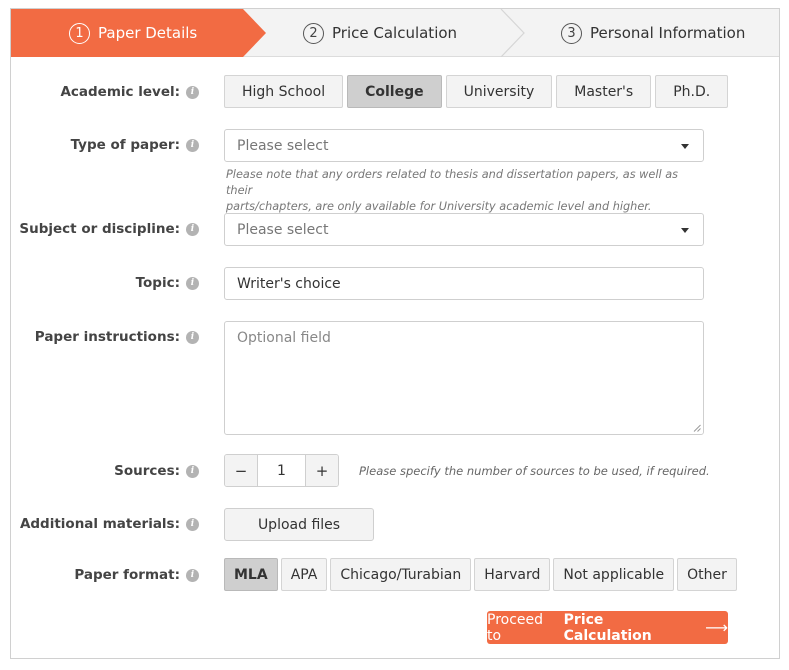 This screenshot has width=789, height=670. Describe the element at coordinates (107, 337) in the screenshot. I see `label-text: Paper instructions:` at that location.